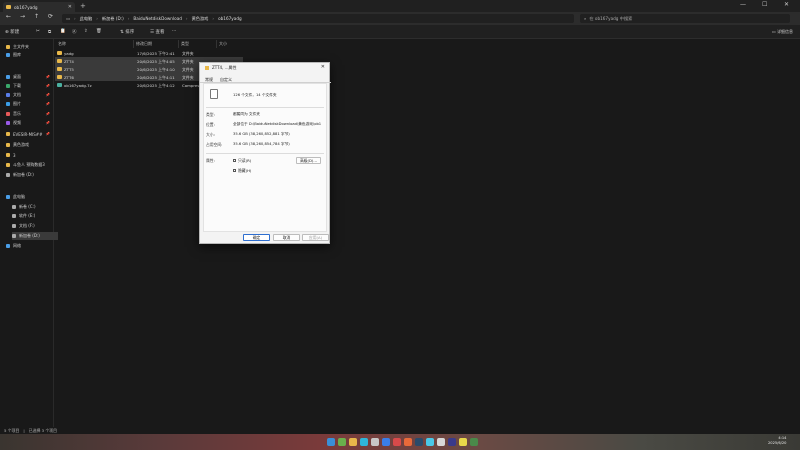  I want to click on sidebar-item-label: 新加卷 (D:), so click(23, 174).